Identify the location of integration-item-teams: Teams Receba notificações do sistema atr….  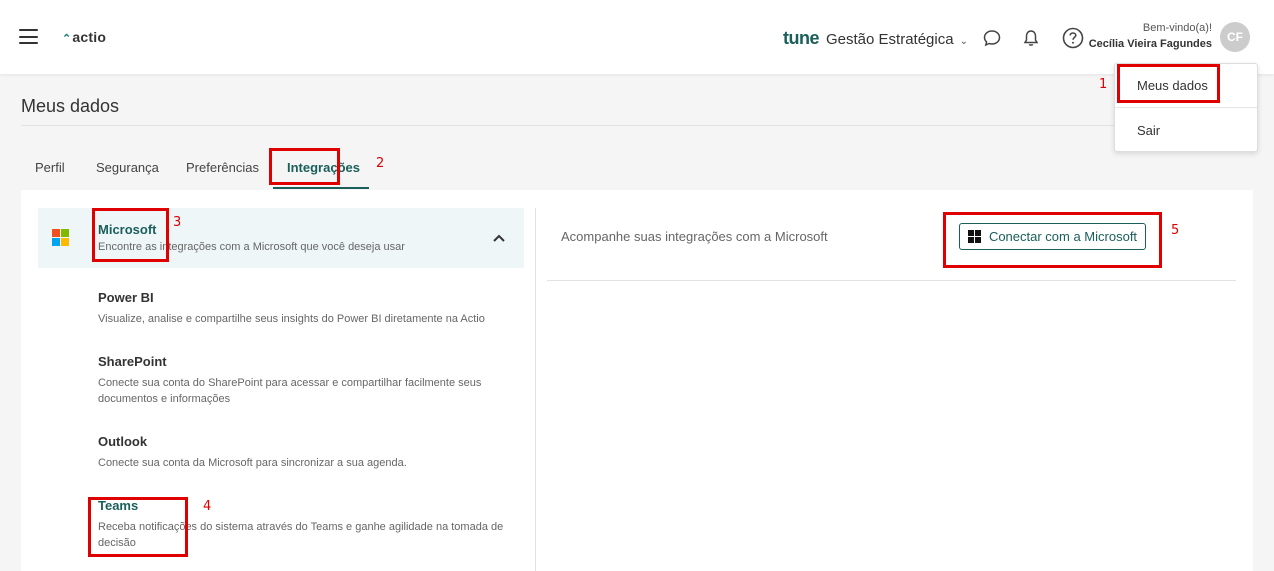
(308, 524).